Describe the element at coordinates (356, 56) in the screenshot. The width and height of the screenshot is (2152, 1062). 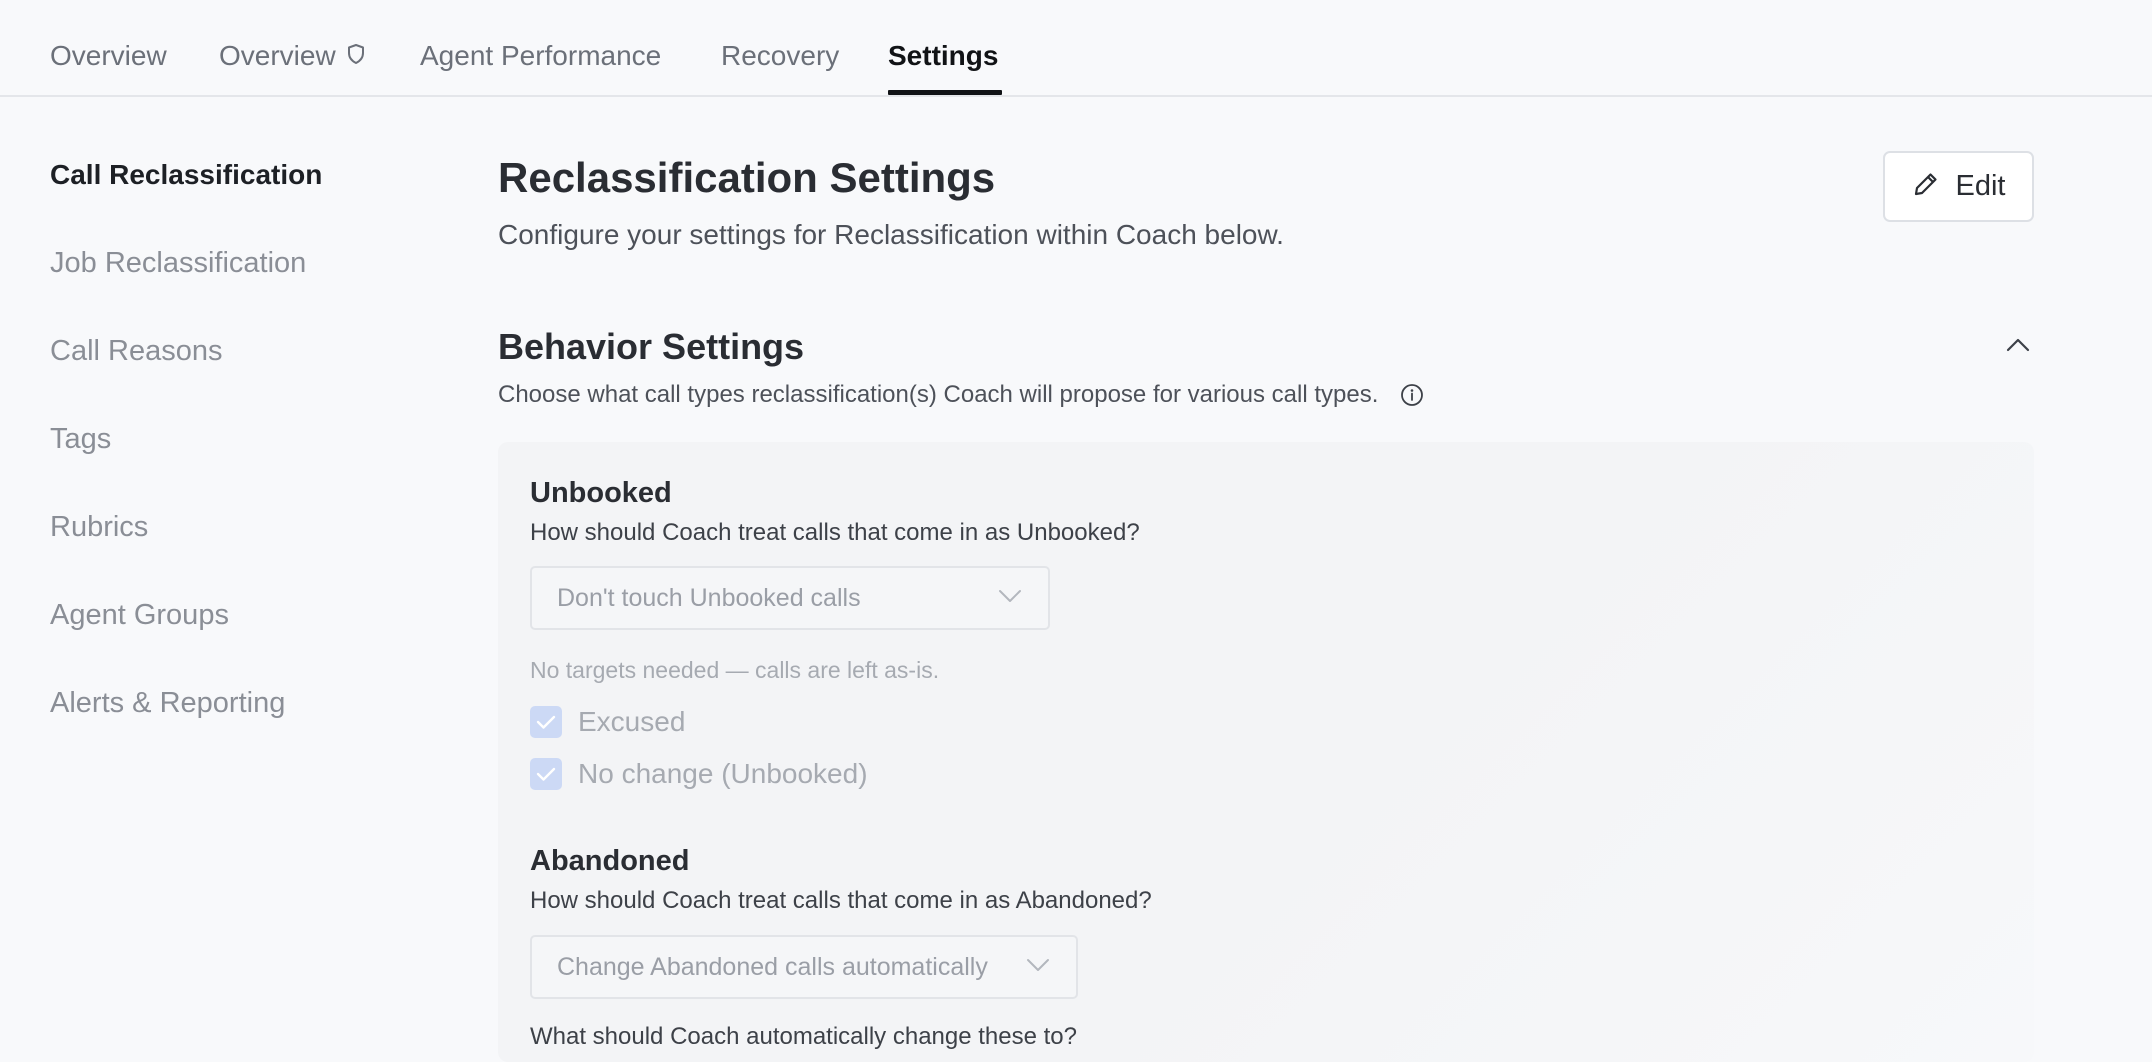
I see `shield-icon` at that location.